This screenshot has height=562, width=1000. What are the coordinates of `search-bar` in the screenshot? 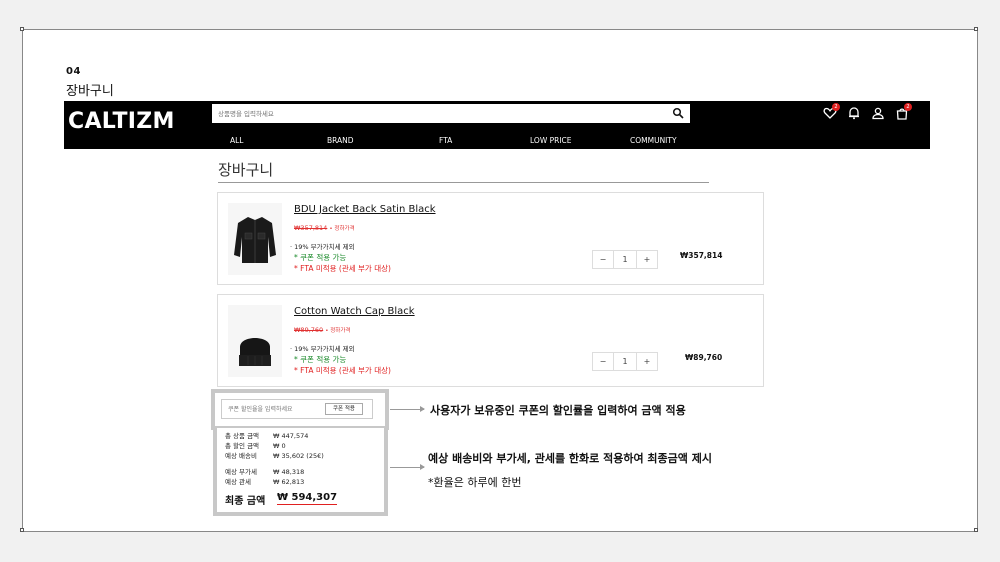 It's located at (451, 113).